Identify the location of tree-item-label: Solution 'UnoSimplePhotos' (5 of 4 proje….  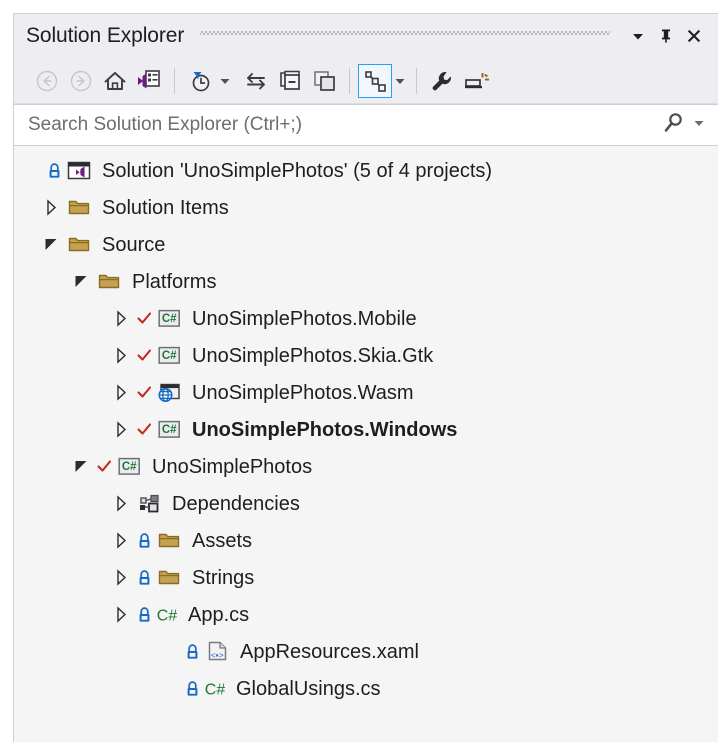
(297, 170).